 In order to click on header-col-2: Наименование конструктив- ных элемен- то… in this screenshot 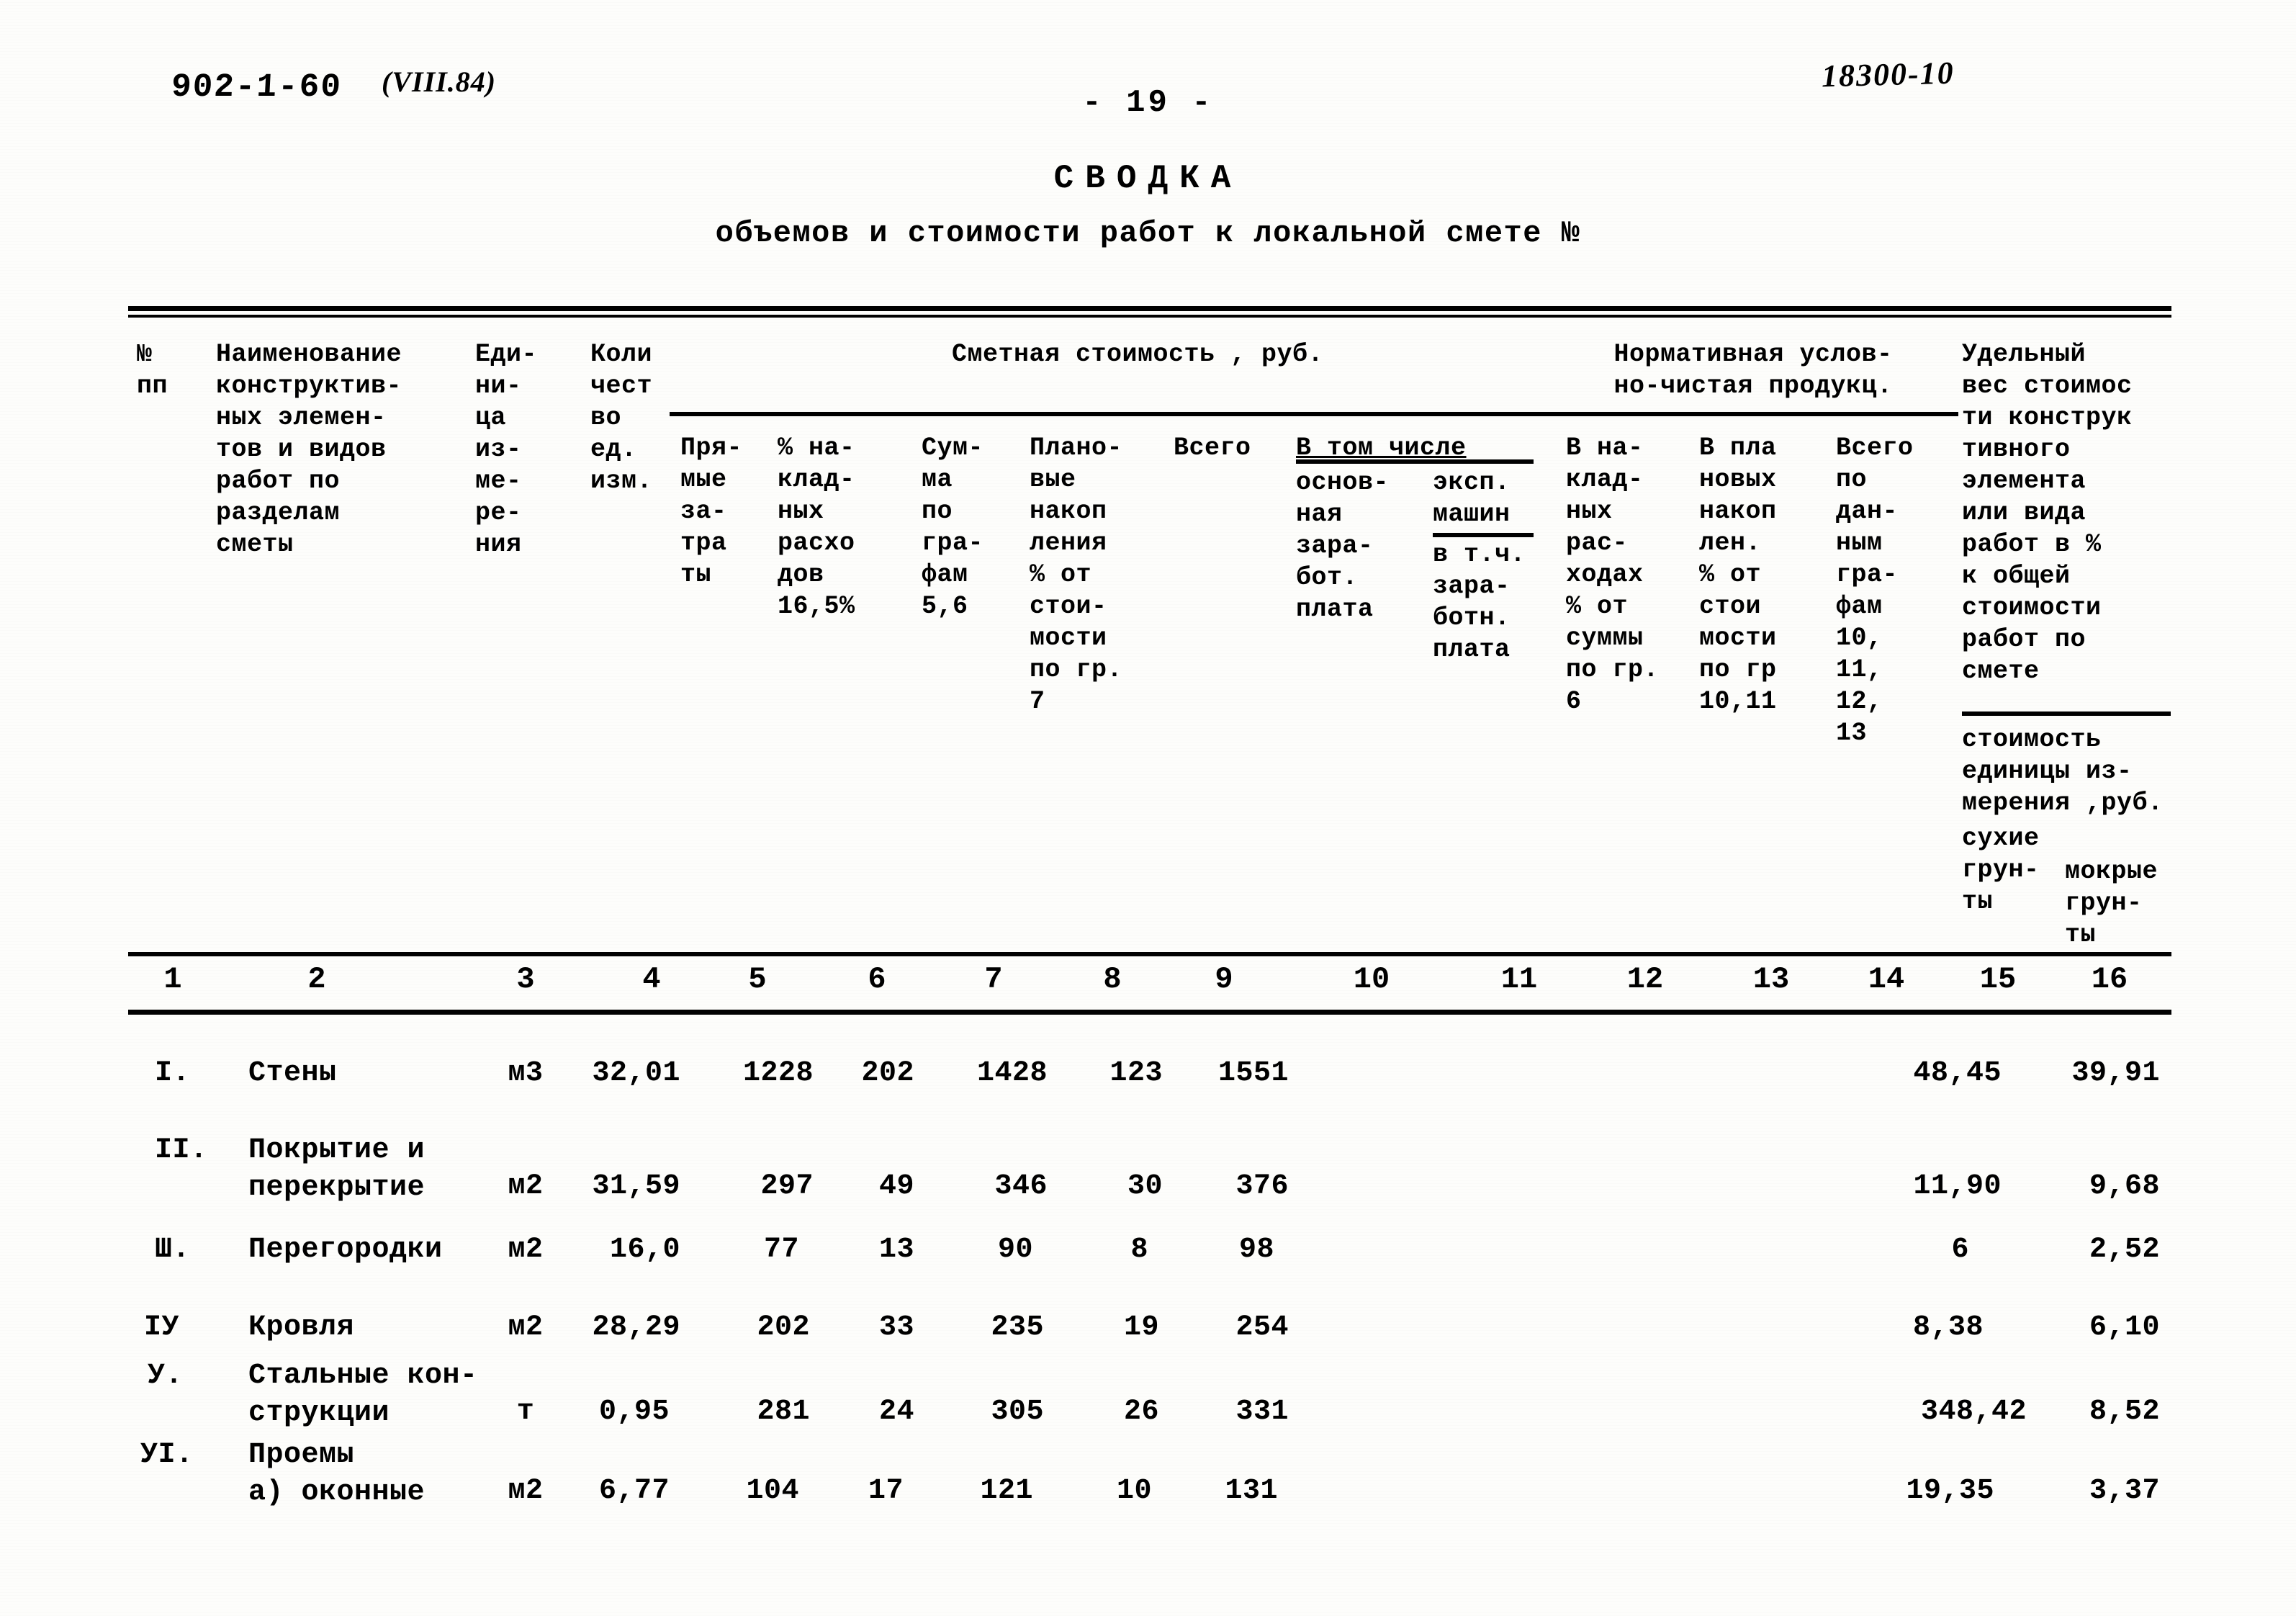, I will do `click(309, 449)`.